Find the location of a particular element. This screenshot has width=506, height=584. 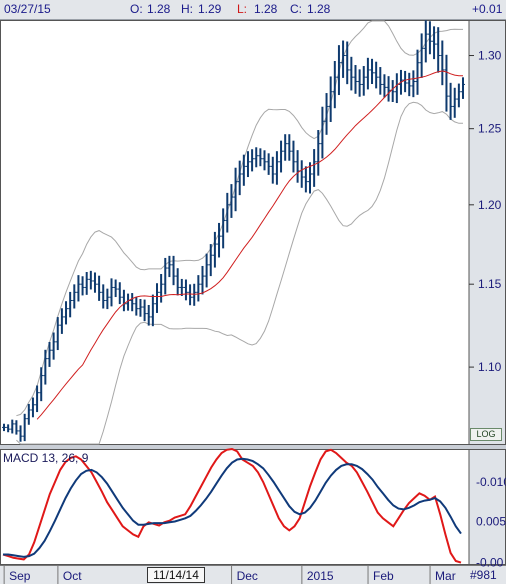

record-number: #981 is located at coordinates (483, 575).